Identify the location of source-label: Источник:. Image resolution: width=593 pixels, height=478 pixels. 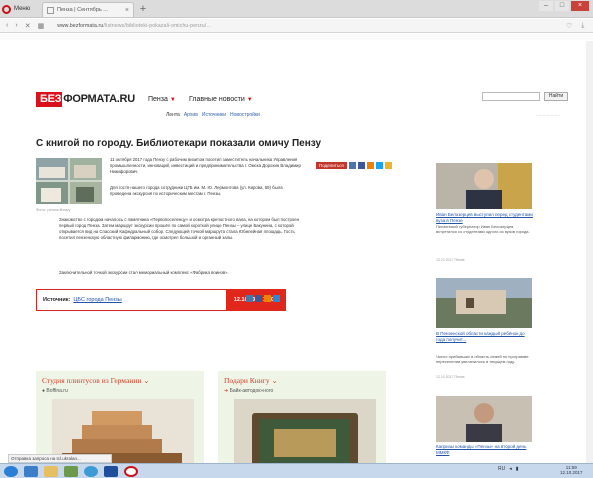
(57, 300).